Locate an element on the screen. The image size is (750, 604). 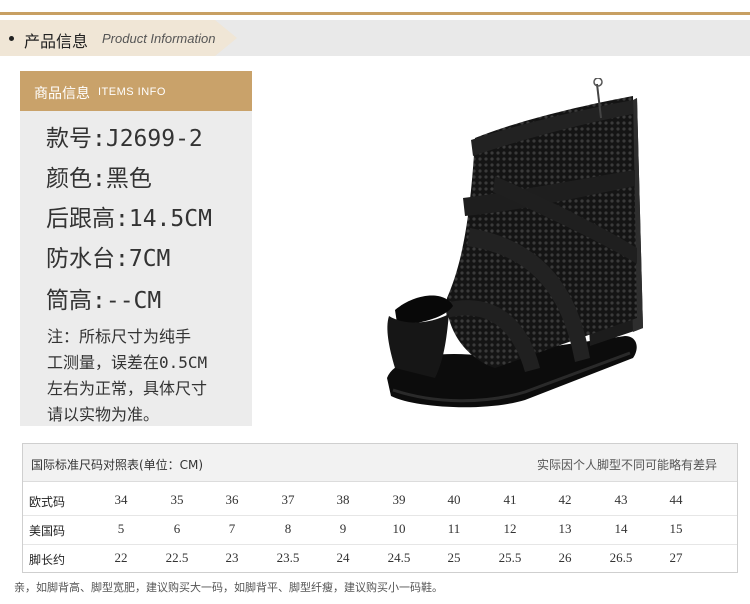
table-cell: 25 is located at coordinates (454, 557).